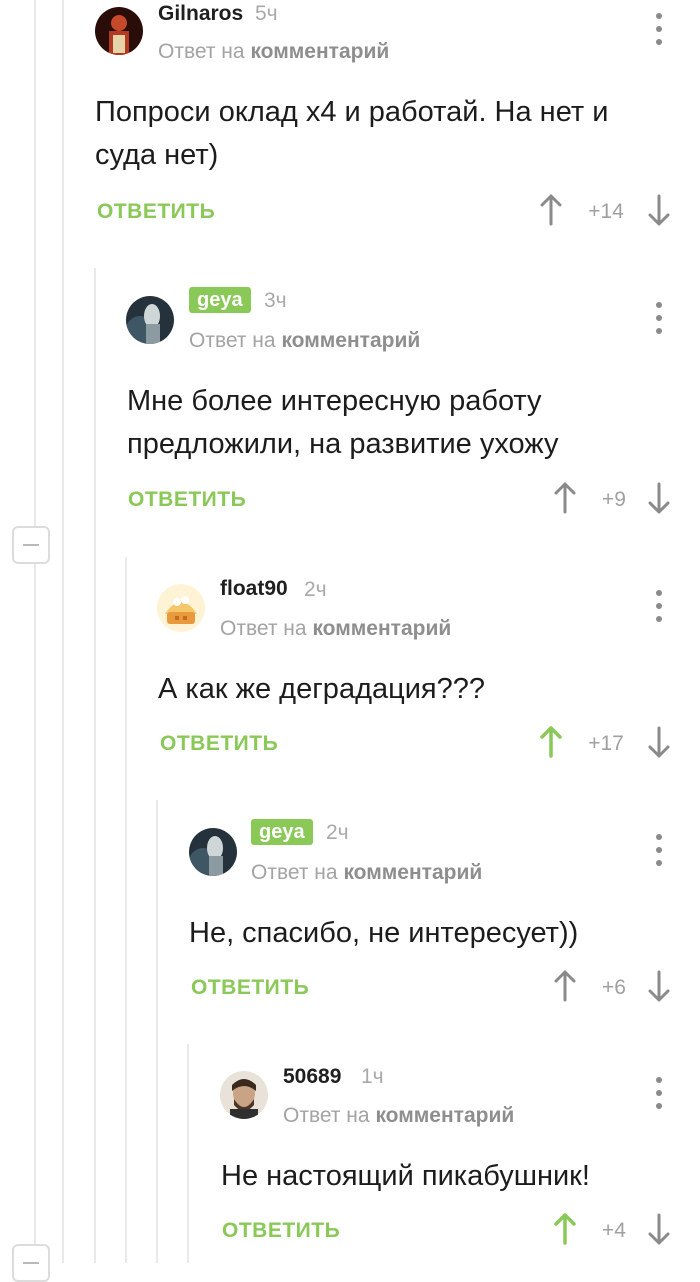  What do you see at coordinates (275, 300) in the screenshot?
I see `comment-time: 3ч` at bounding box center [275, 300].